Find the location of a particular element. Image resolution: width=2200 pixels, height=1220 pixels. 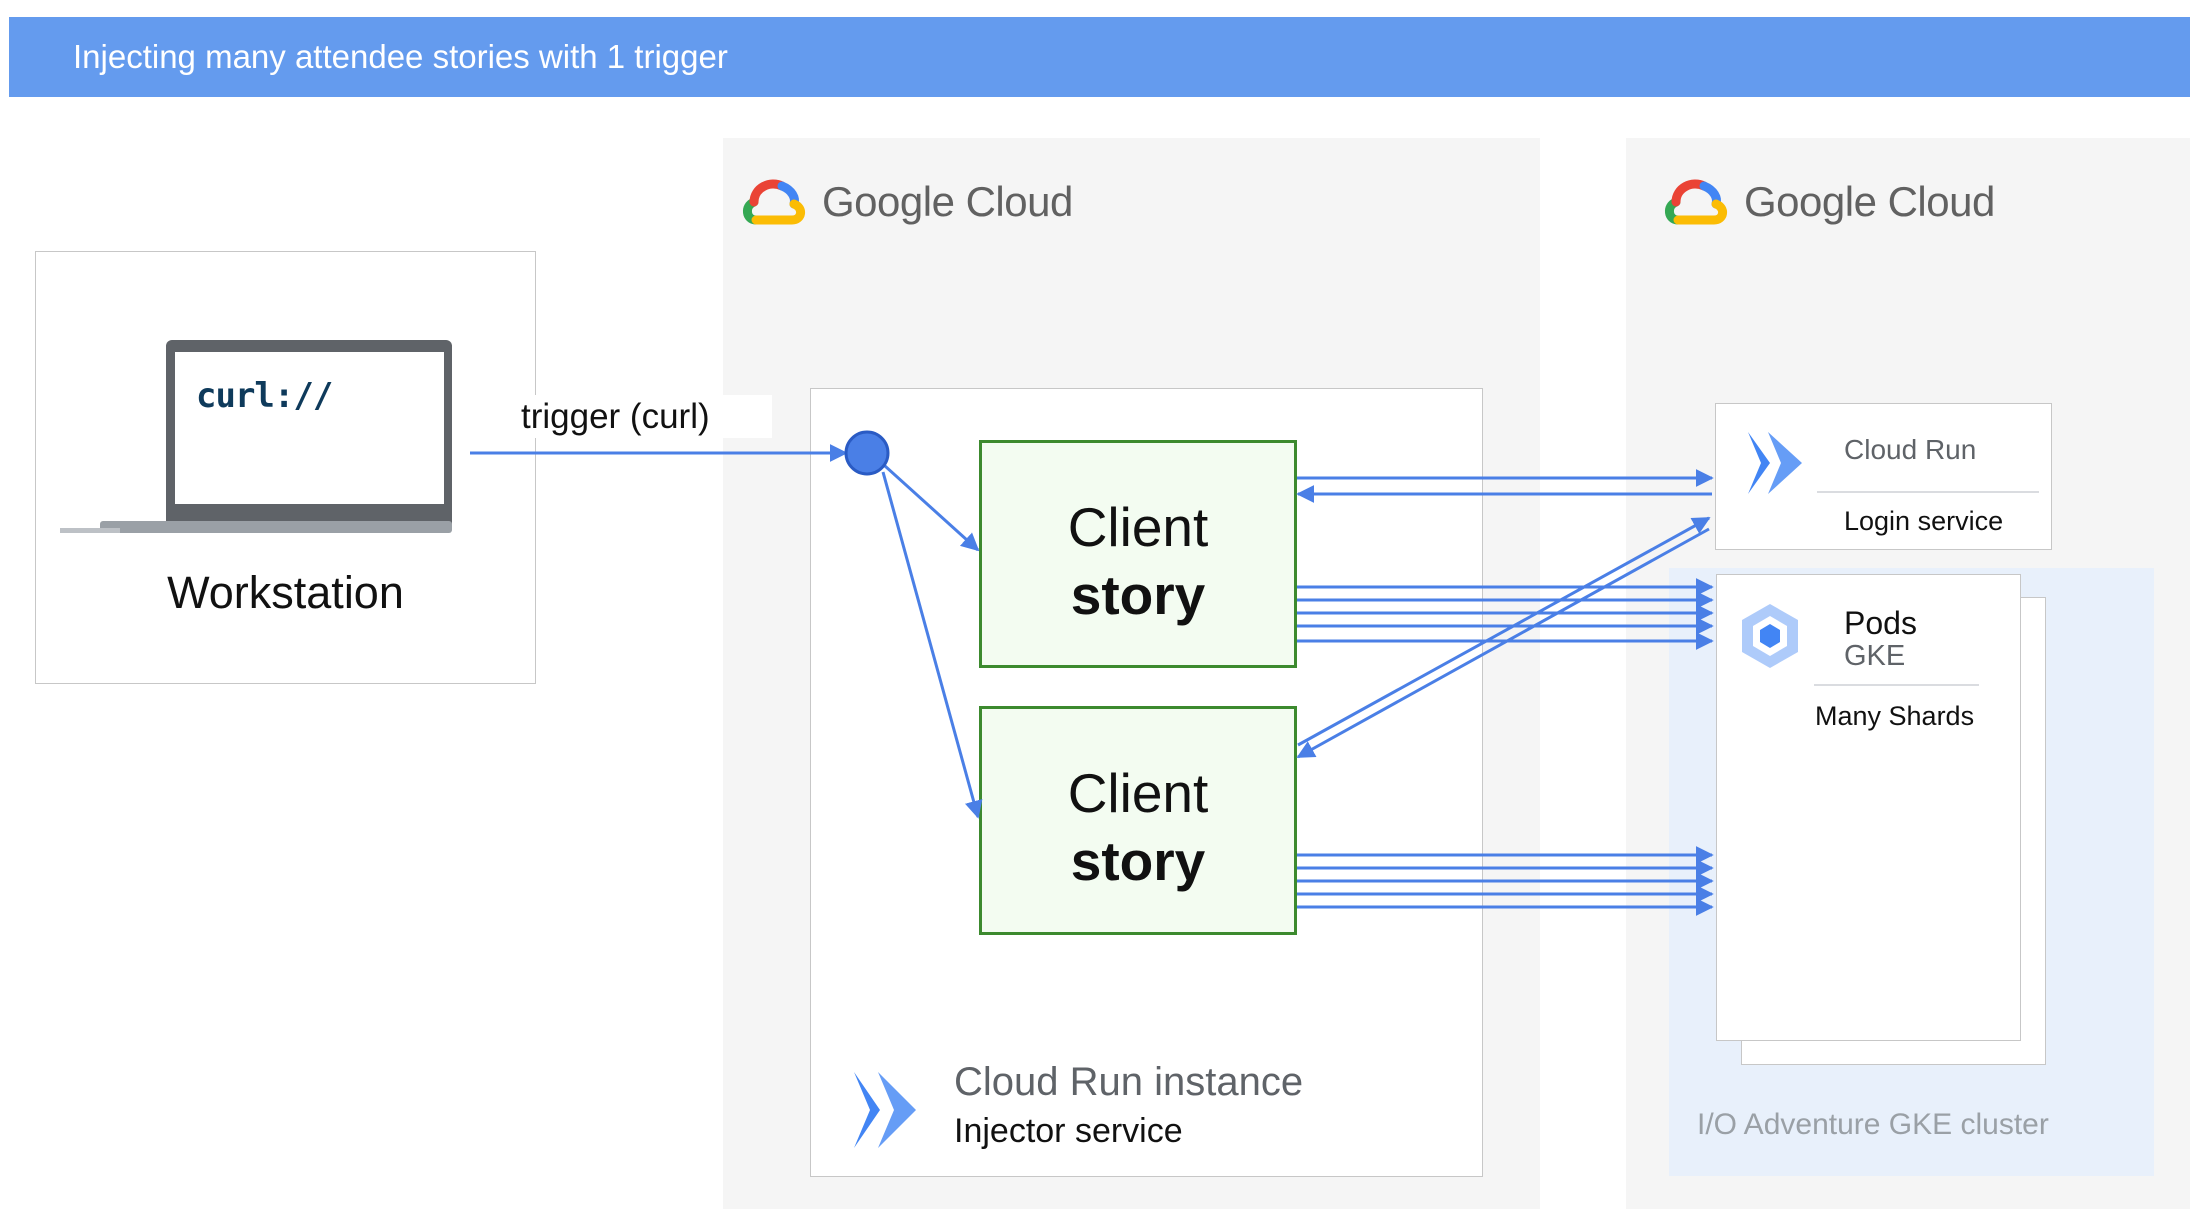

story2-to-login-arrow is located at coordinates (1504, 631).